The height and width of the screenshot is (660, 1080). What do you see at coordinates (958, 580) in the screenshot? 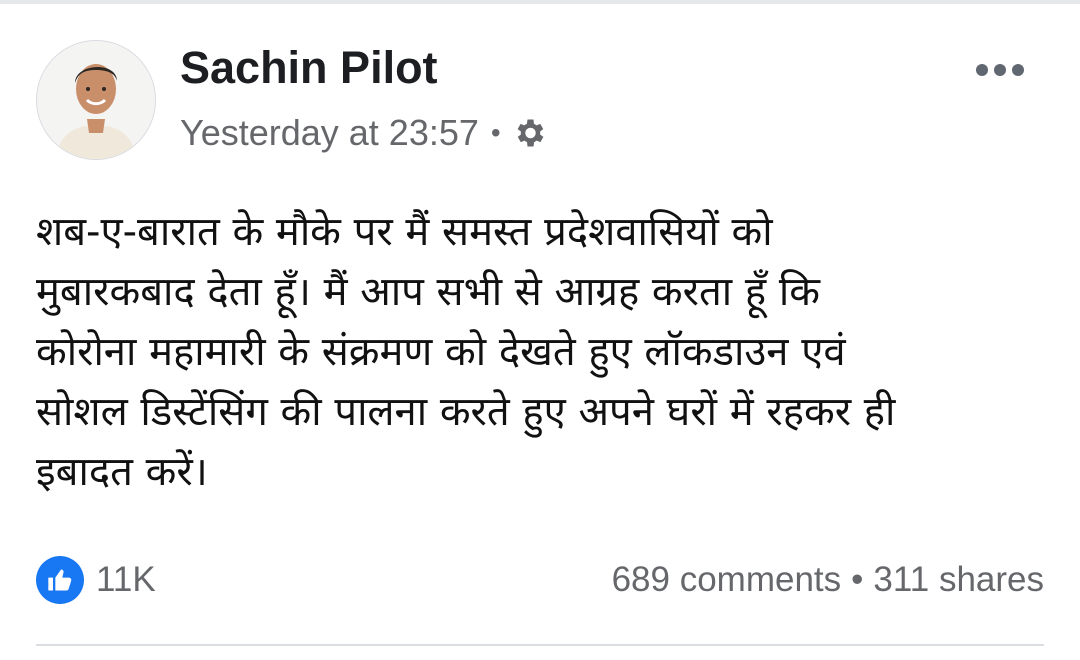
I see `shares-count: 311 shares` at bounding box center [958, 580].